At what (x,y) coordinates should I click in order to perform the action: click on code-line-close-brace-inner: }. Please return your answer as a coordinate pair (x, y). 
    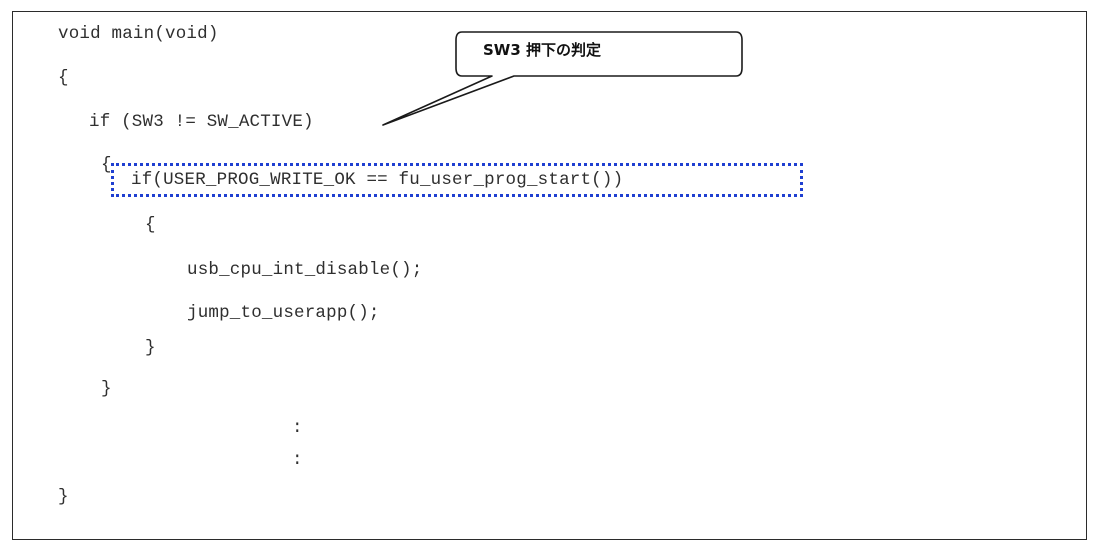
    Looking at the image, I should click on (150, 348).